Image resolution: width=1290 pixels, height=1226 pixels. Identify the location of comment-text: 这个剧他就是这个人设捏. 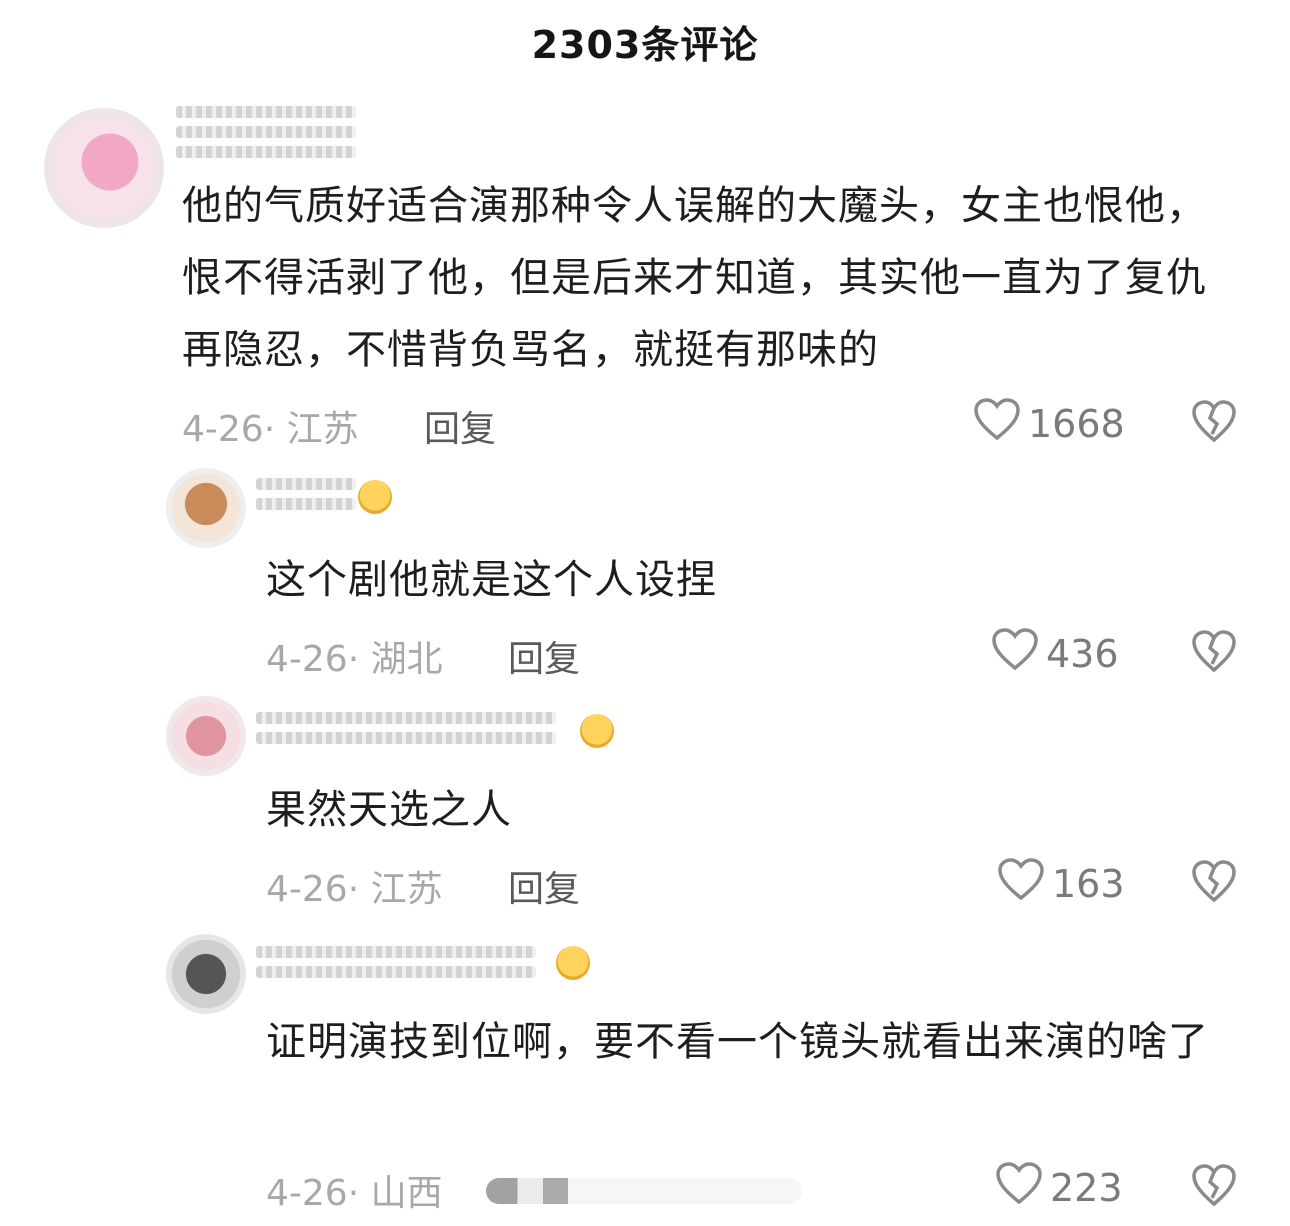
(491, 580).